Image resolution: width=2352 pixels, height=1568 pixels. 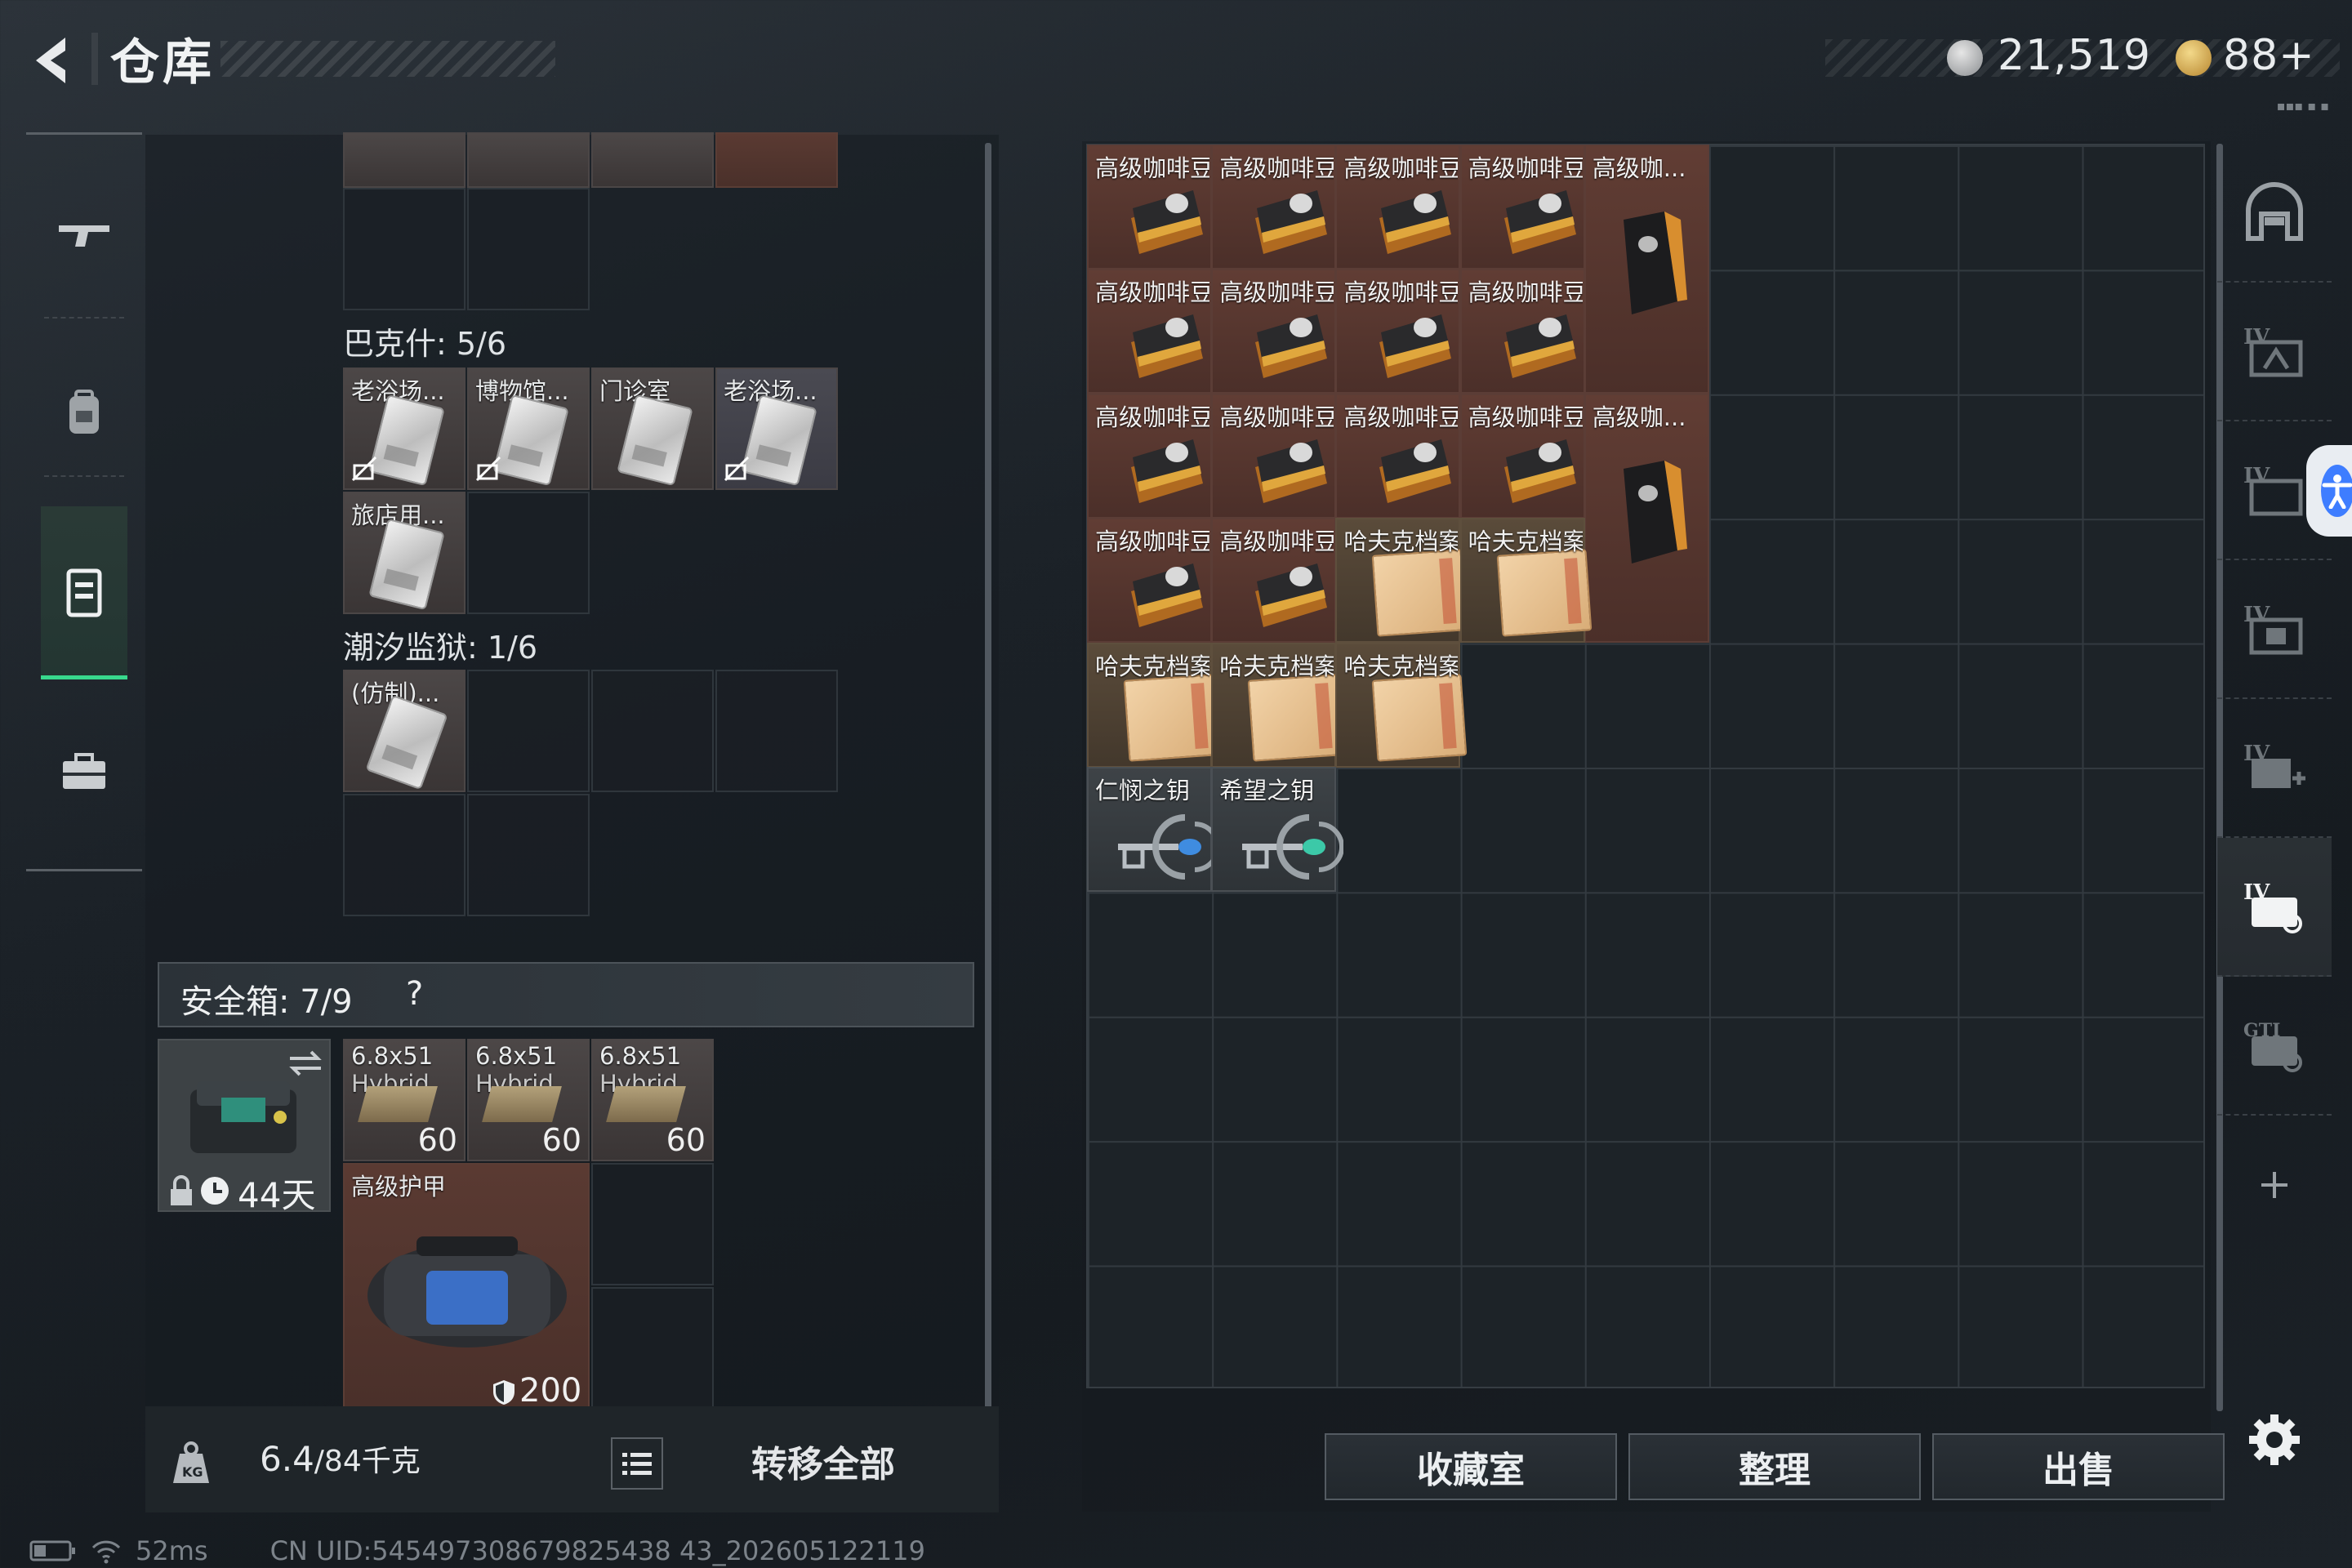 I want to click on key-mercy-item: 仁悯之钥, so click(x=1153, y=829).